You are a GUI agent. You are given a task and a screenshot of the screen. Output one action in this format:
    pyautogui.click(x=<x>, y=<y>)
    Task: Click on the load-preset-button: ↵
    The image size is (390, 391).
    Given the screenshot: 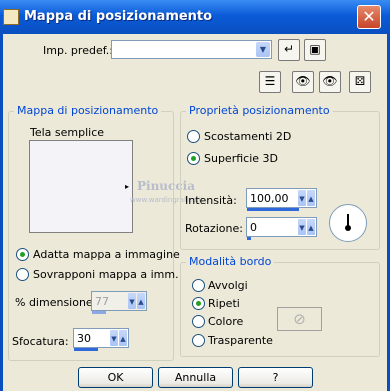 What is the action you would take?
    pyautogui.click(x=289, y=50)
    